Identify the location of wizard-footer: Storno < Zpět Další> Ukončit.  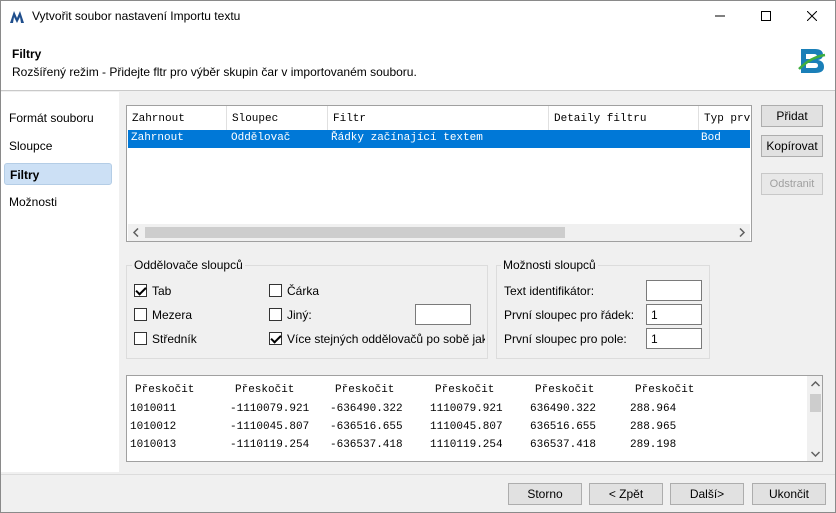
(418, 493).